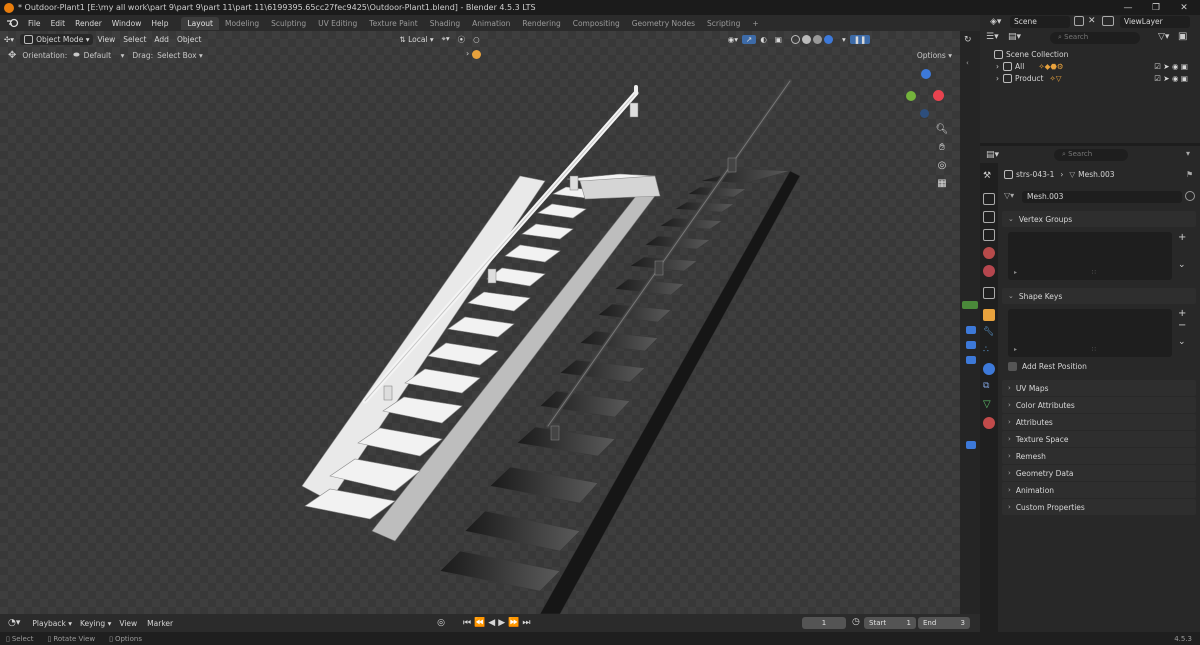 This screenshot has width=1200, height=645. Describe the element at coordinates (1182, 36) in the screenshot. I see `new-collection-icon: ▣` at that location.